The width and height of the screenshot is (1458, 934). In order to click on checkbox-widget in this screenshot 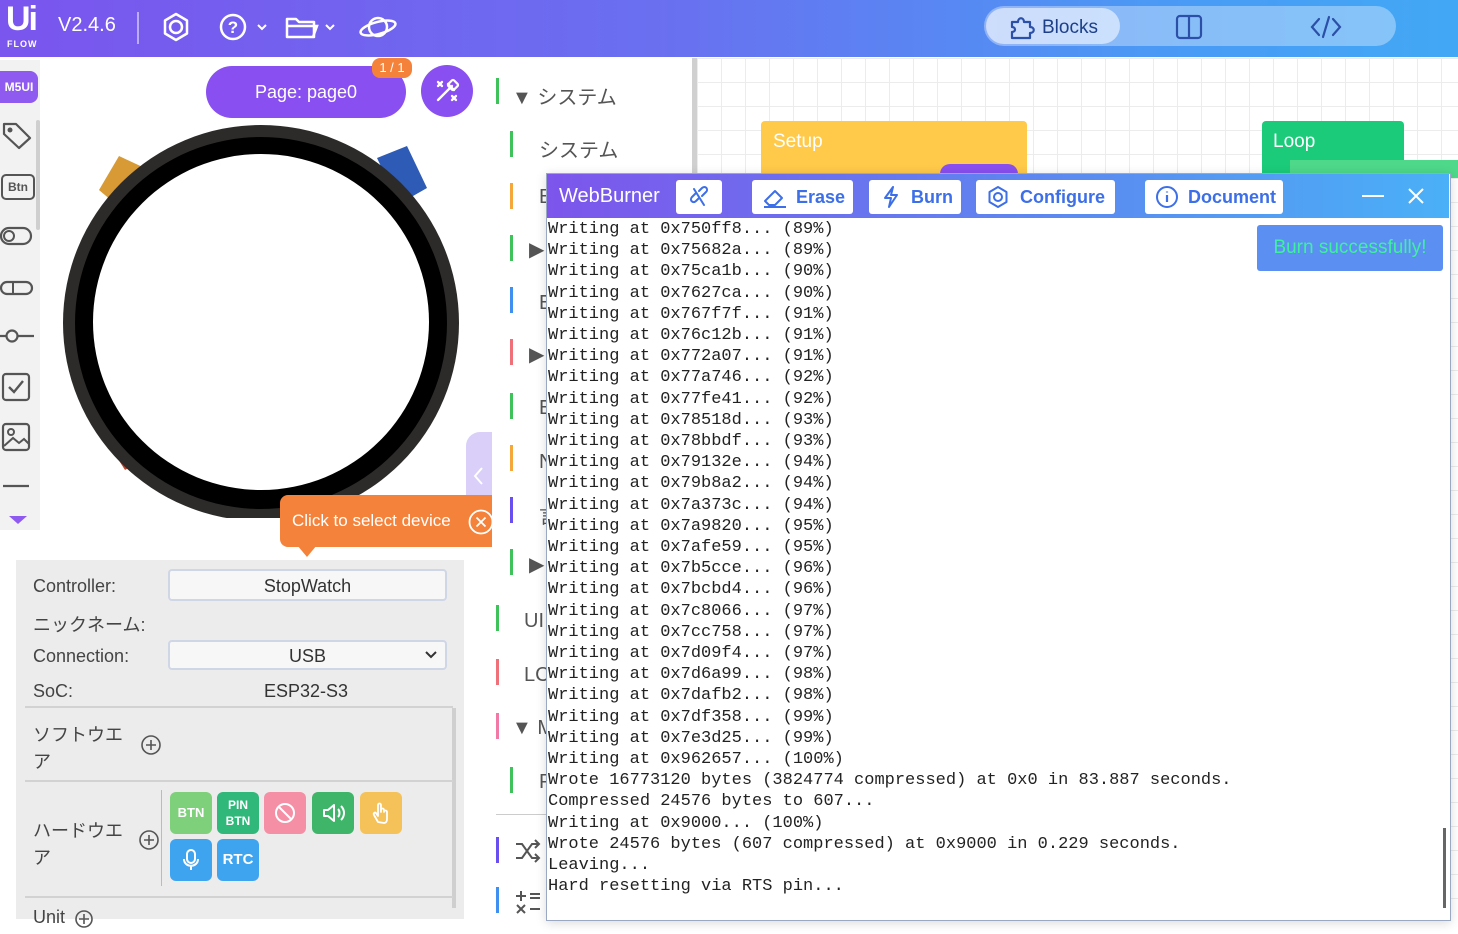, I will do `click(18, 387)`.